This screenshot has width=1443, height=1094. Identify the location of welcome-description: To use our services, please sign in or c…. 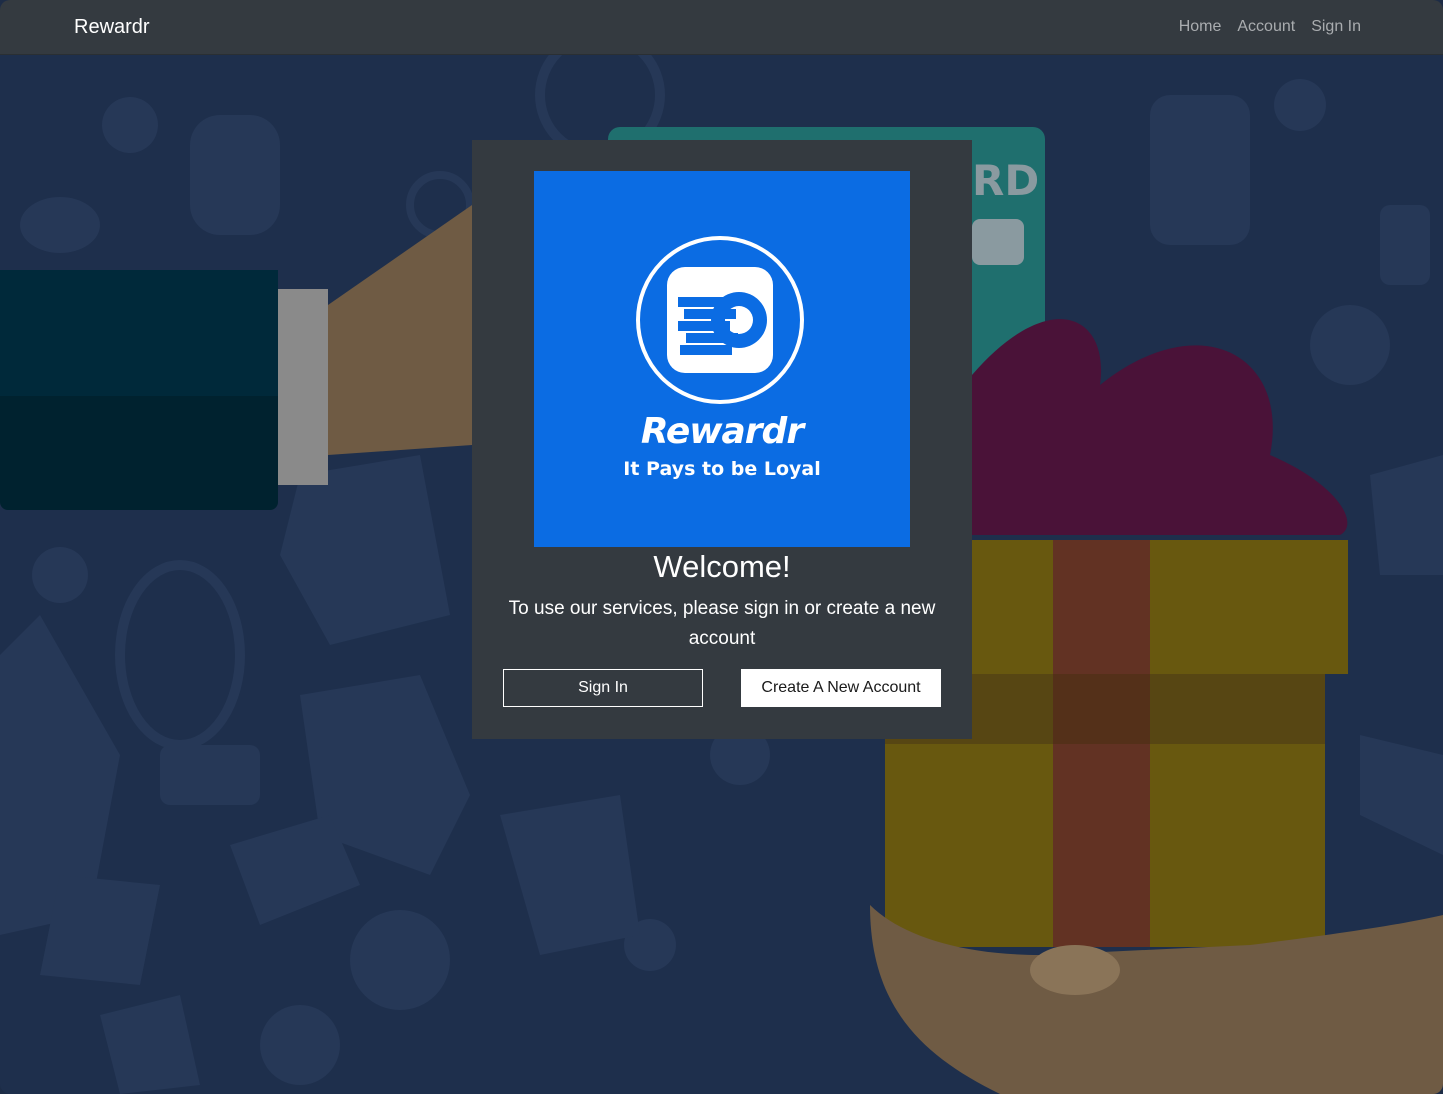
(722, 623).